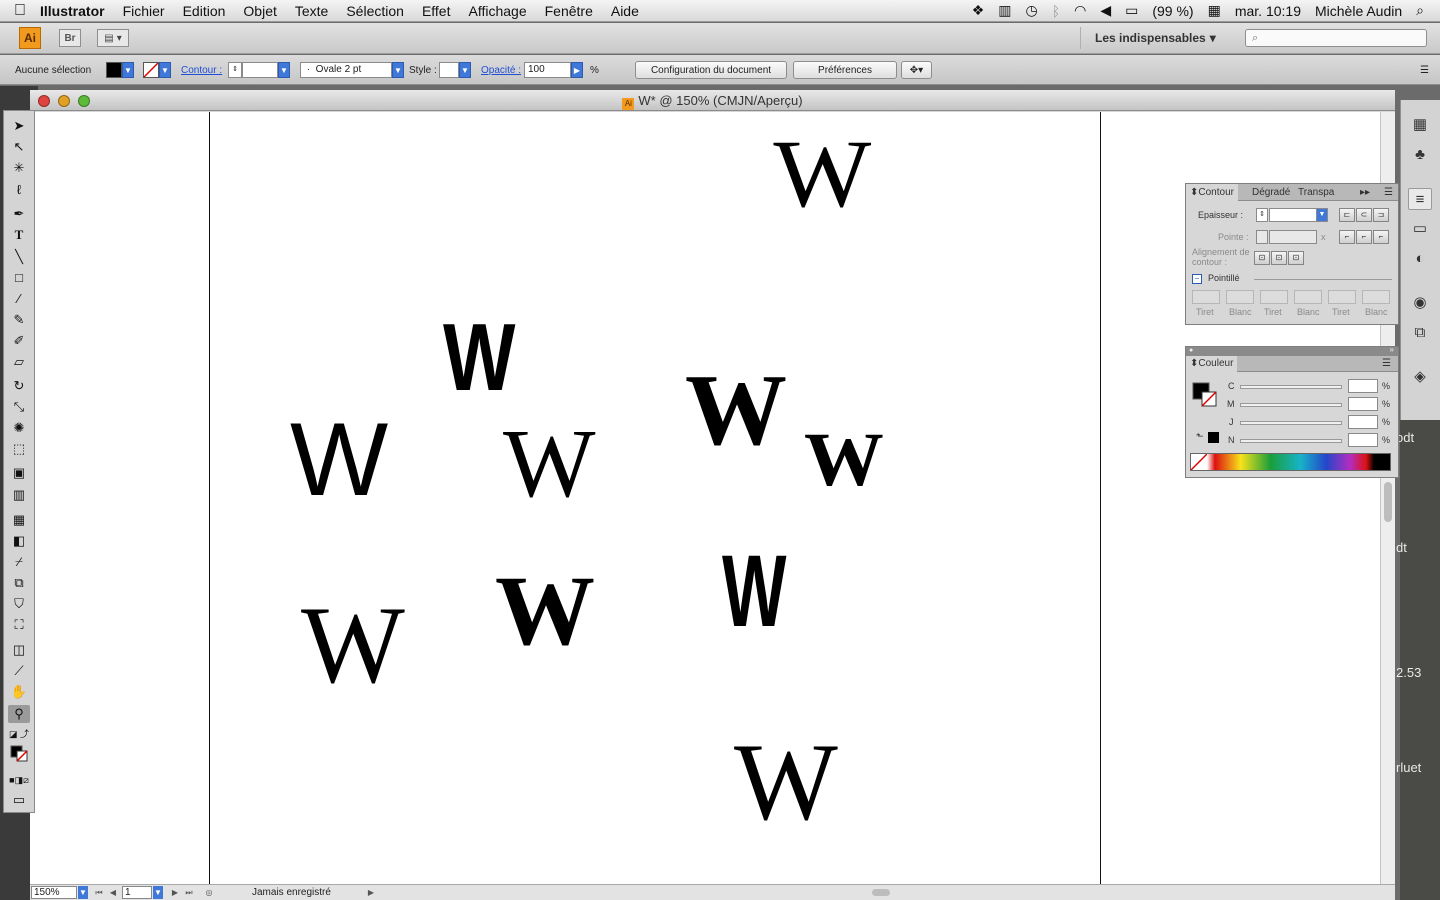  I want to click on arrange-documents-button: ▤ ▾, so click(113, 38).